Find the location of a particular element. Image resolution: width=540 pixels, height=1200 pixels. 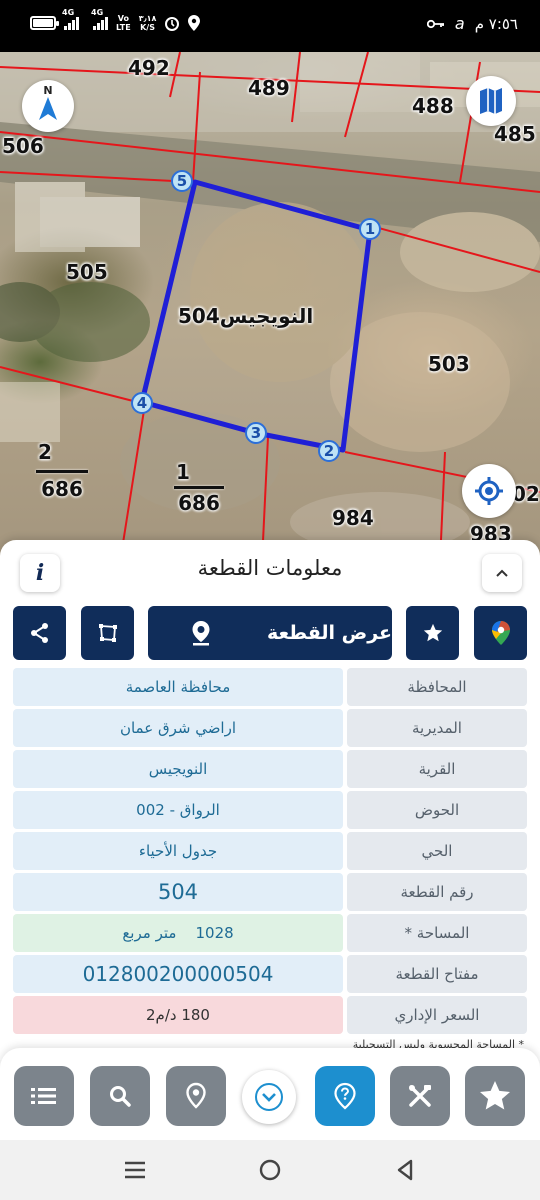

info-row: محافظة العاصمة المحافظة is located at coordinates (270, 687).